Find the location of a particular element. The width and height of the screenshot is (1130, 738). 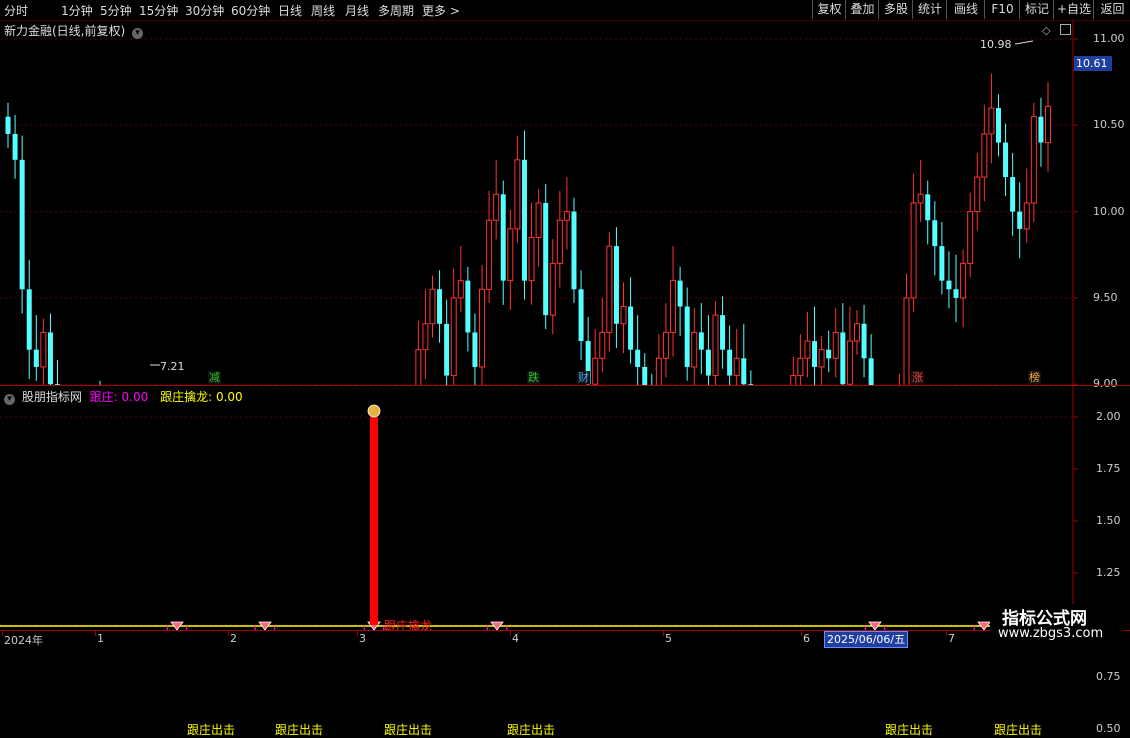

f10-button: F10 is located at coordinates (1002, 9).